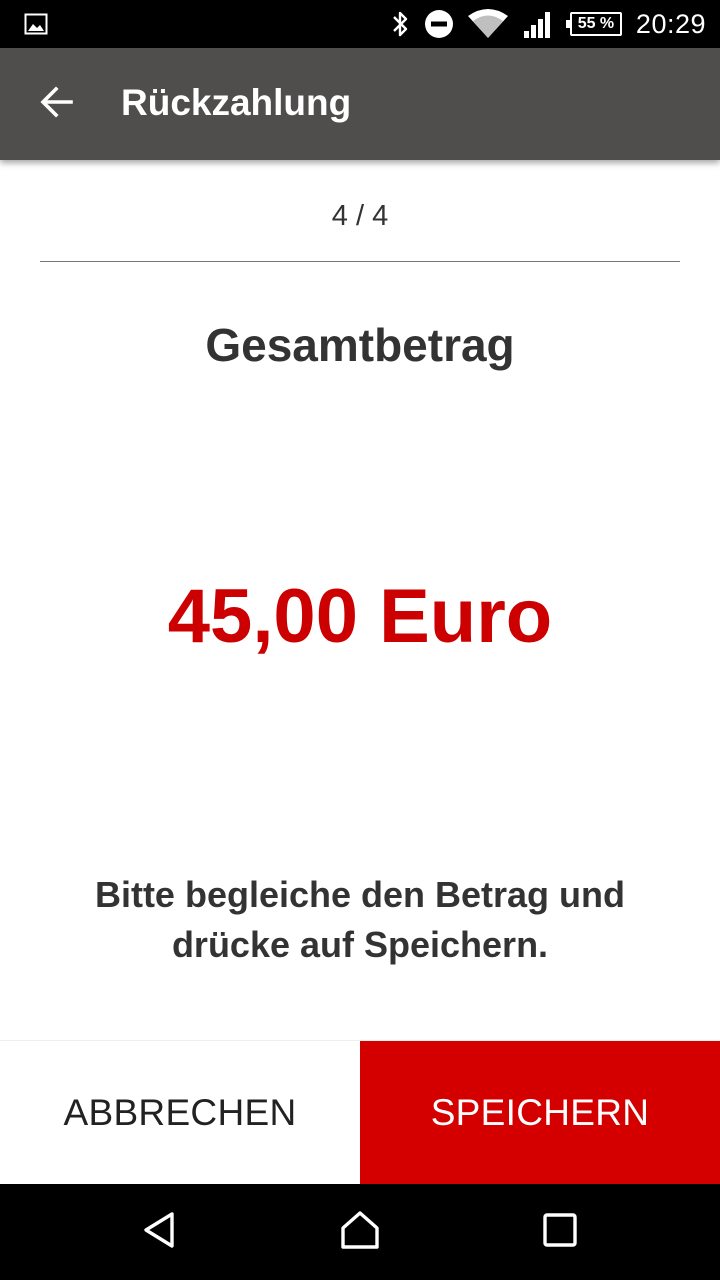 The height and width of the screenshot is (1280, 720). What do you see at coordinates (439, 24) in the screenshot?
I see `do-not-disturb-icon` at bounding box center [439, 24].